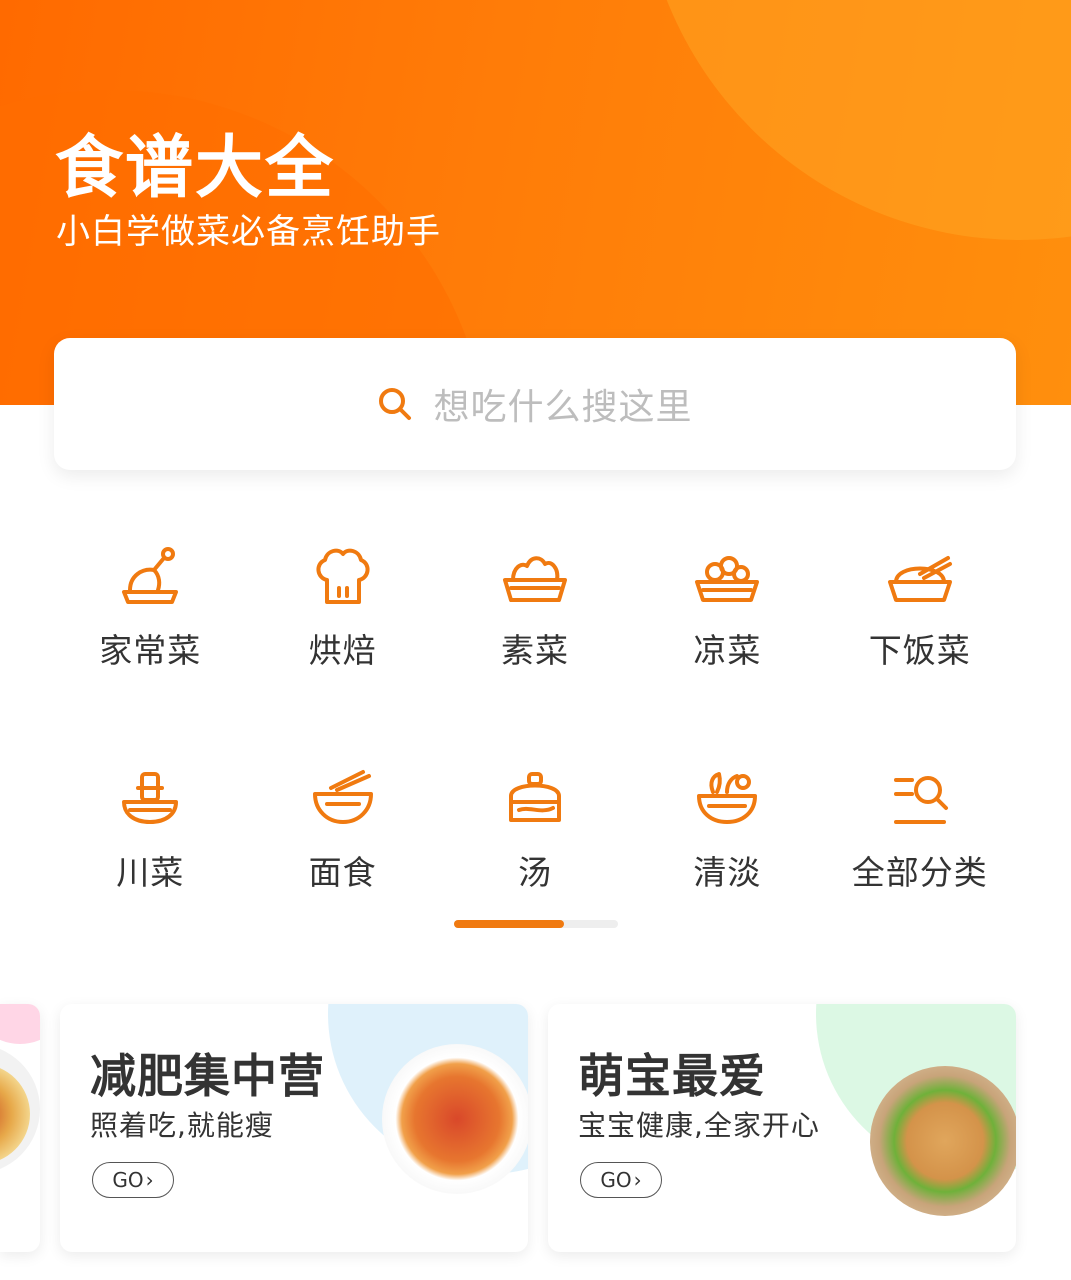  I want to click on header-decor-circle, so click(855, 120).